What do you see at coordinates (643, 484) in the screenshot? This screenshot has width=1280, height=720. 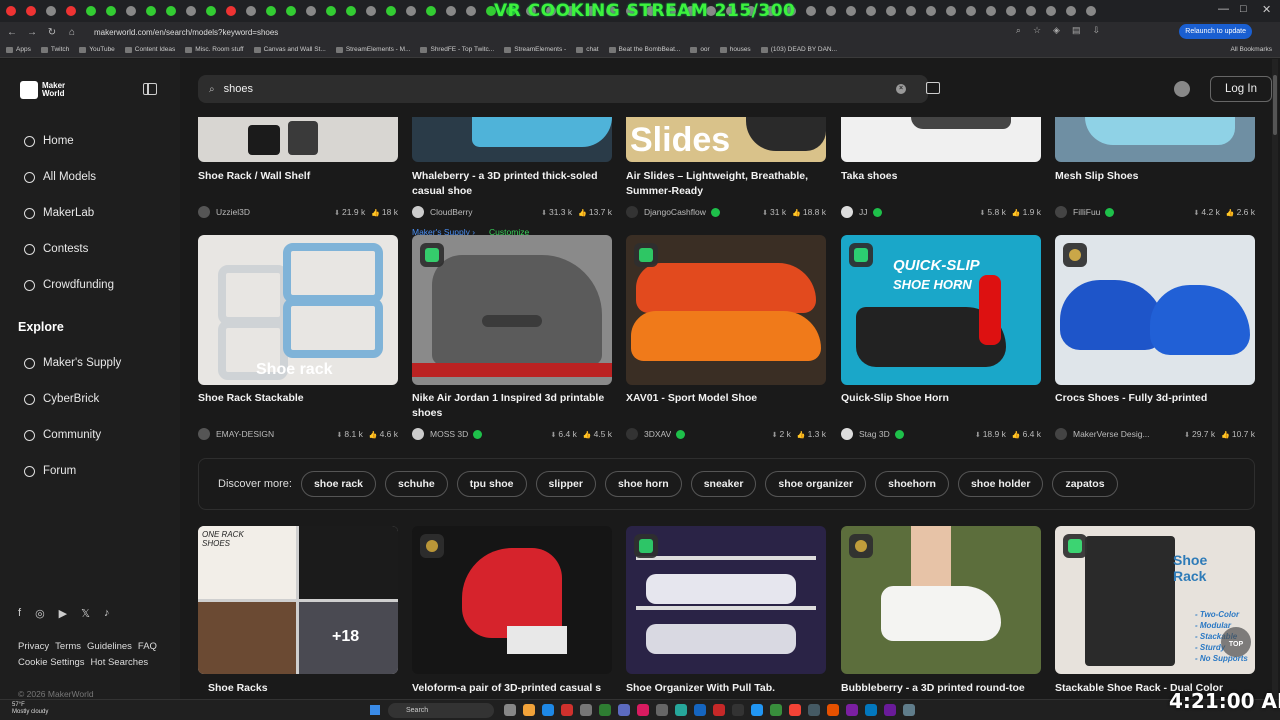 I see `discover-tag: shoe horn` at bounding box center [643, 484].